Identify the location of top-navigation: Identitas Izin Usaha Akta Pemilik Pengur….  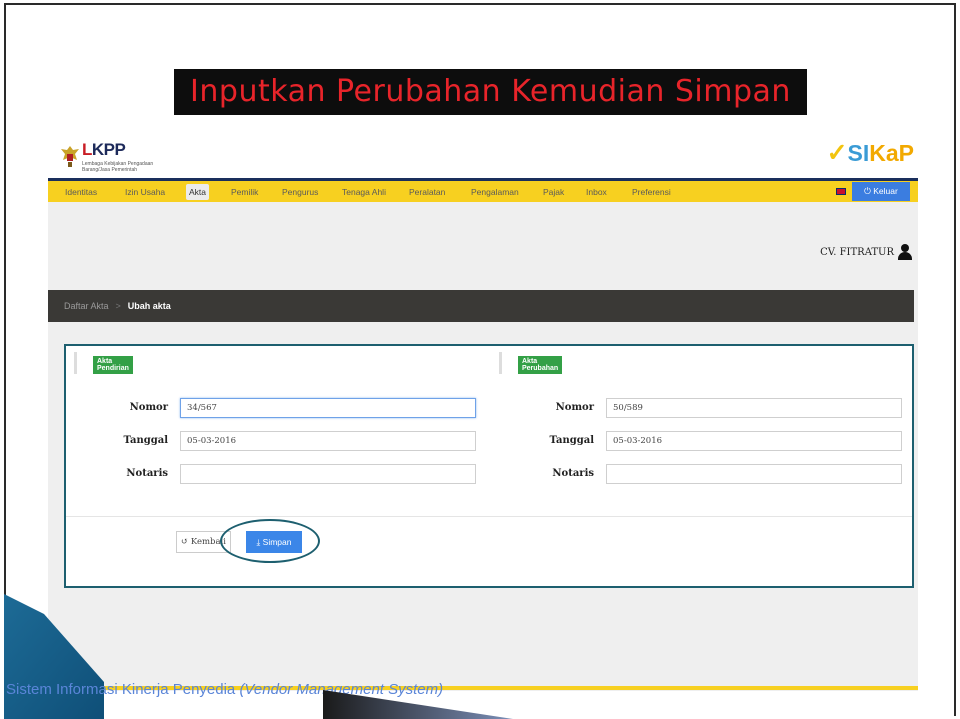
(483, 190).